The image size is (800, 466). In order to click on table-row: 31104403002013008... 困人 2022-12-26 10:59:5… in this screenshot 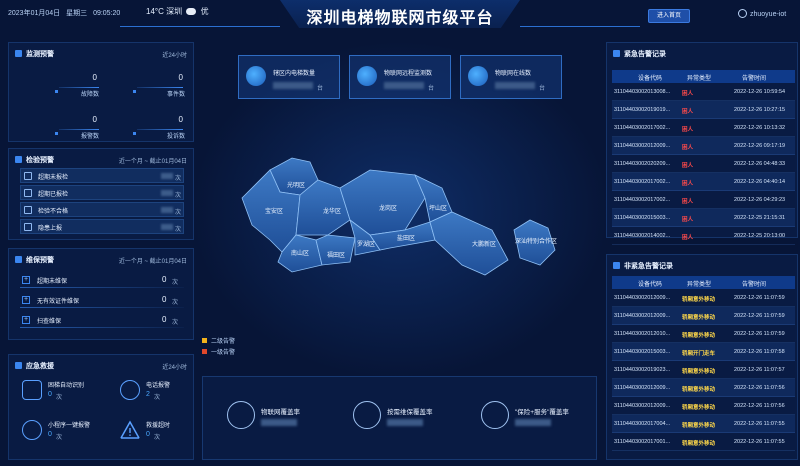, I will do `click(703, 92)`.